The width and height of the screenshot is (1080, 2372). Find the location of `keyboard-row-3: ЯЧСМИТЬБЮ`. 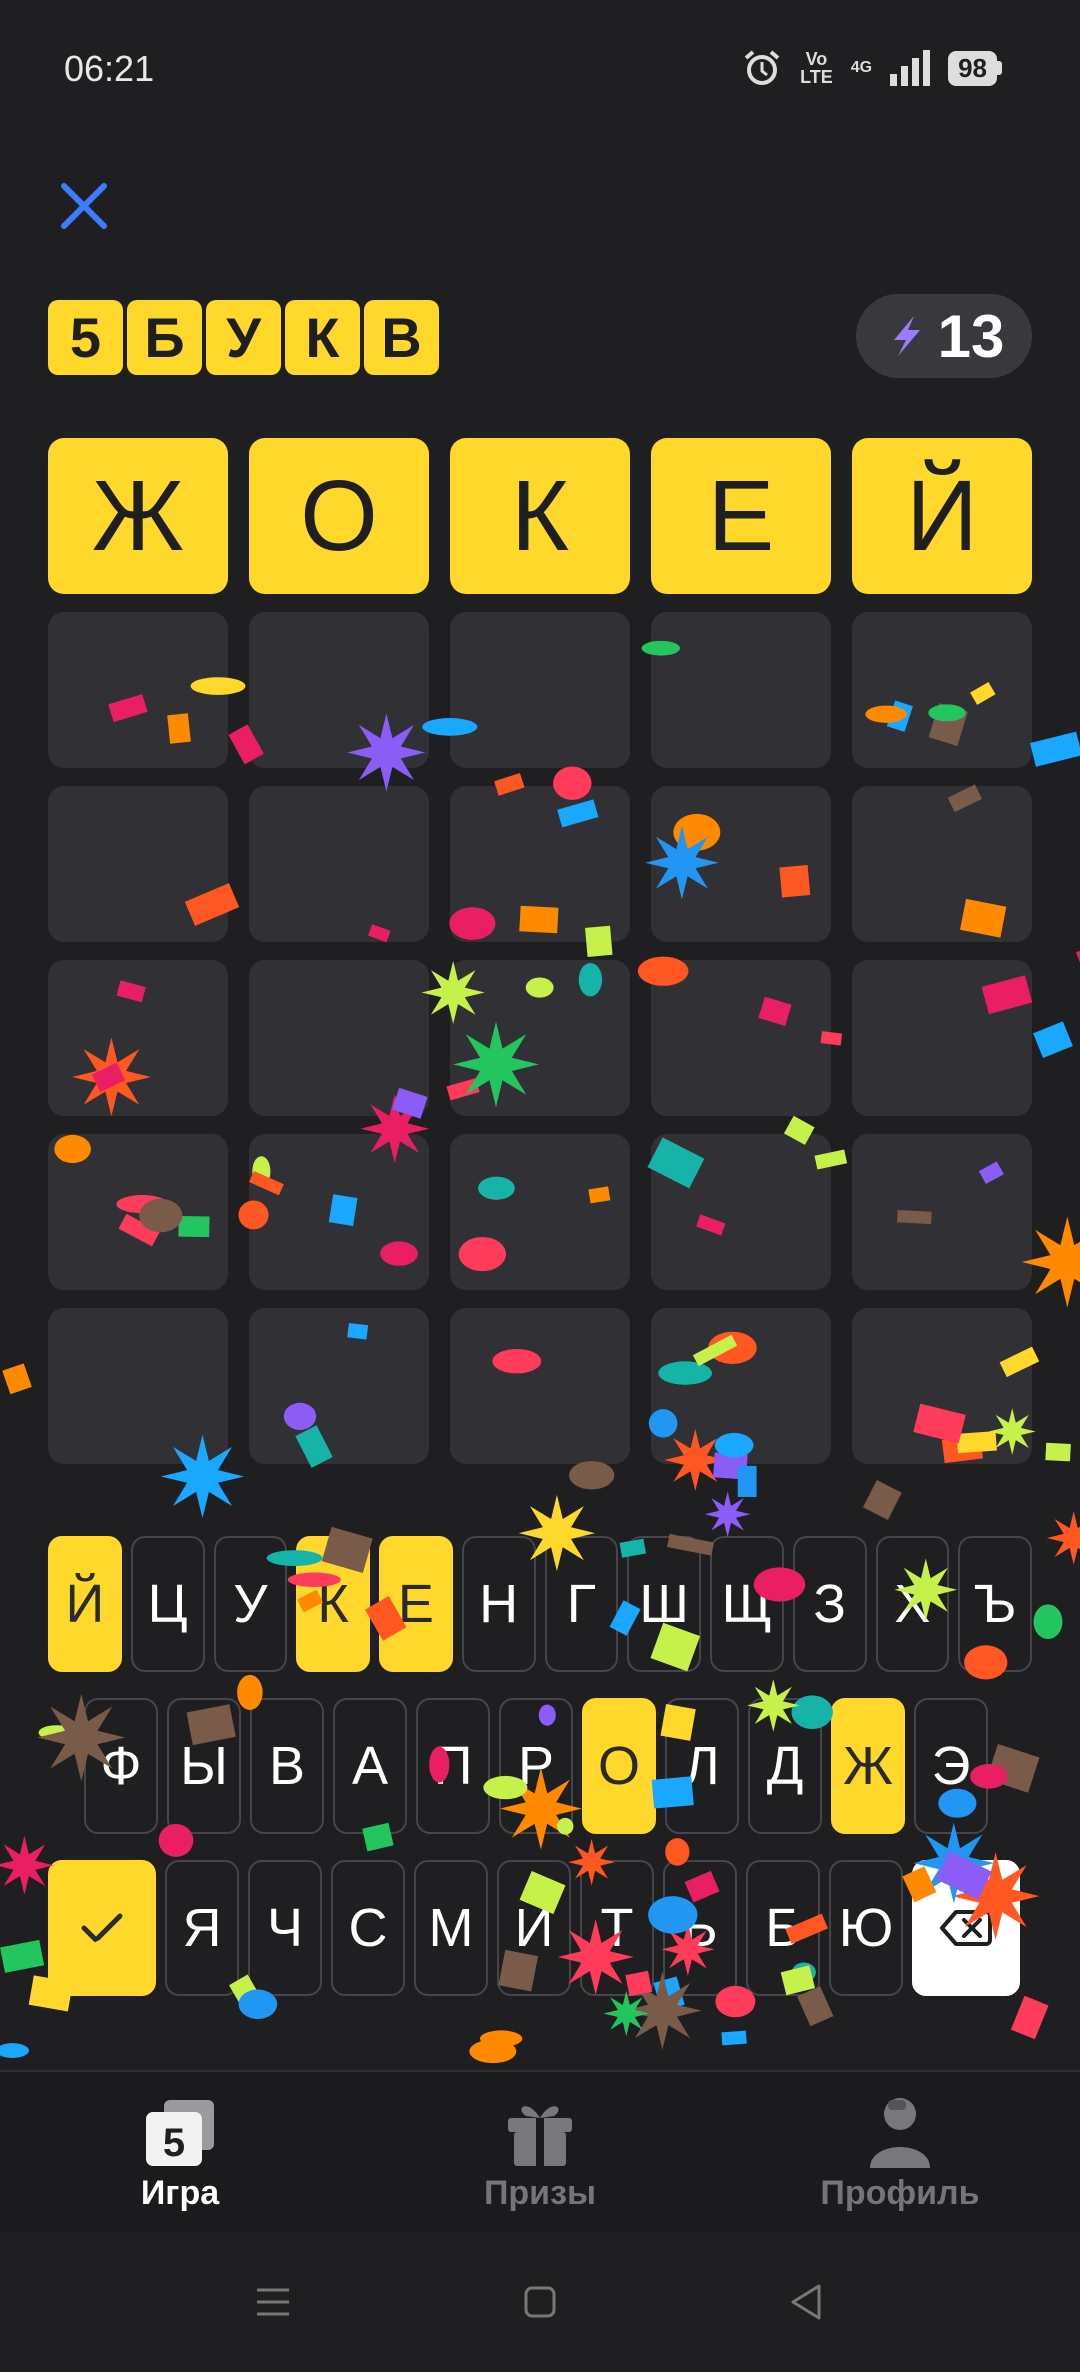

keyboard-row-3: ЯЧСМИТЬБЮ is located at coordinates (540, 1928).